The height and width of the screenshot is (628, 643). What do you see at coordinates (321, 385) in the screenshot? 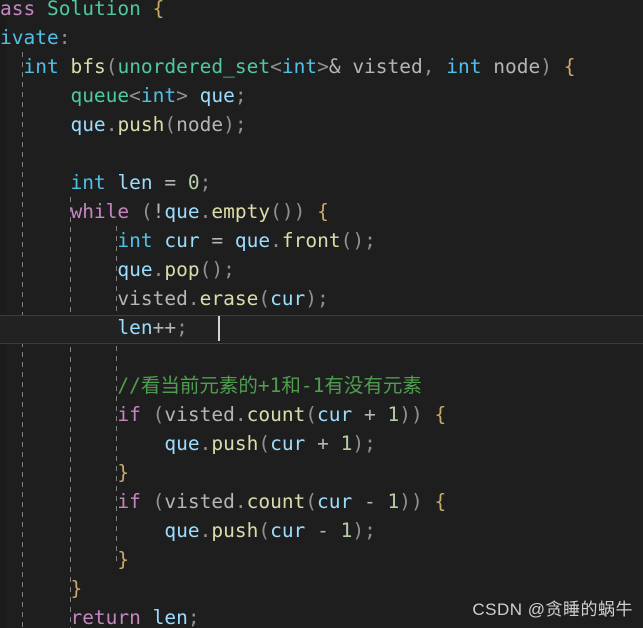
I see `code-line-13: //看当前元素的+1和-1有没有元素` at bounding box center [321, 385].